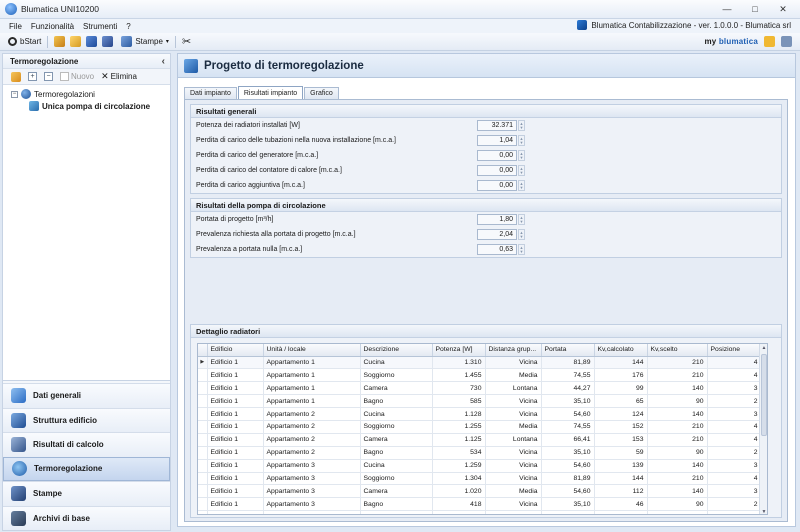 This screenshot has width=800, height=532. Describe the element at coordinates (621, 453) in the screenshot. I see `table-cell: 59` at that location.